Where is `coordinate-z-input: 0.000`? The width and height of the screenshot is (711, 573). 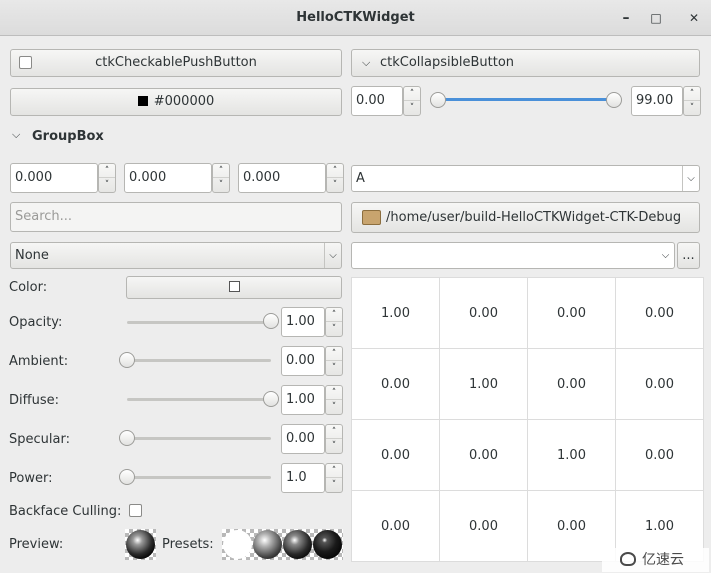
coordinate-z-input: 0.000 is located at coordinates (282, 178).